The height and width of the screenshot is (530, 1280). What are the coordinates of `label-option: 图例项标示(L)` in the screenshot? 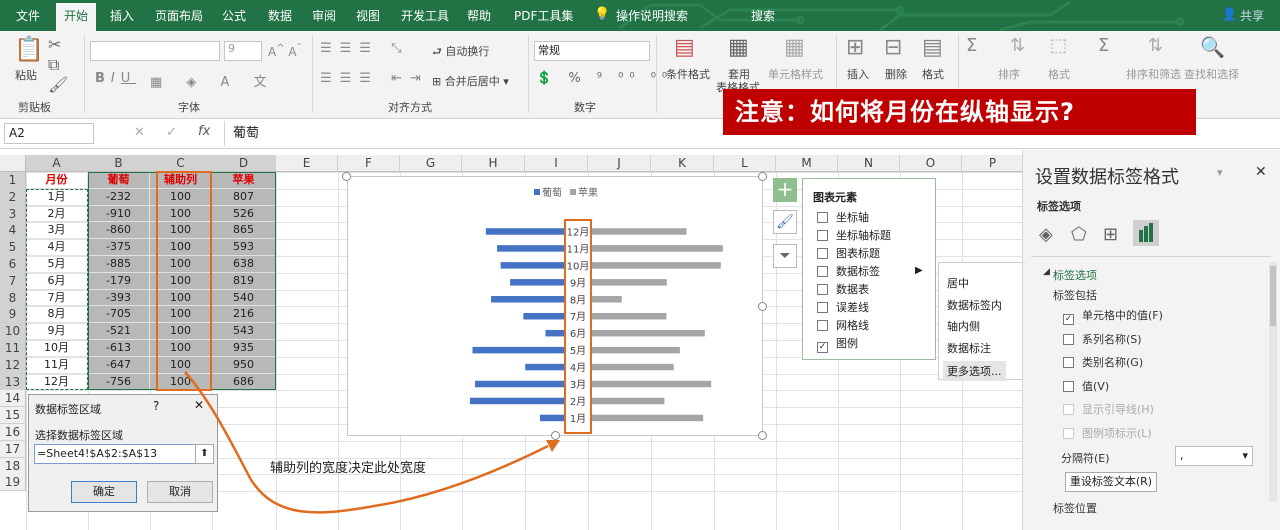 It's located at (1107, 433).